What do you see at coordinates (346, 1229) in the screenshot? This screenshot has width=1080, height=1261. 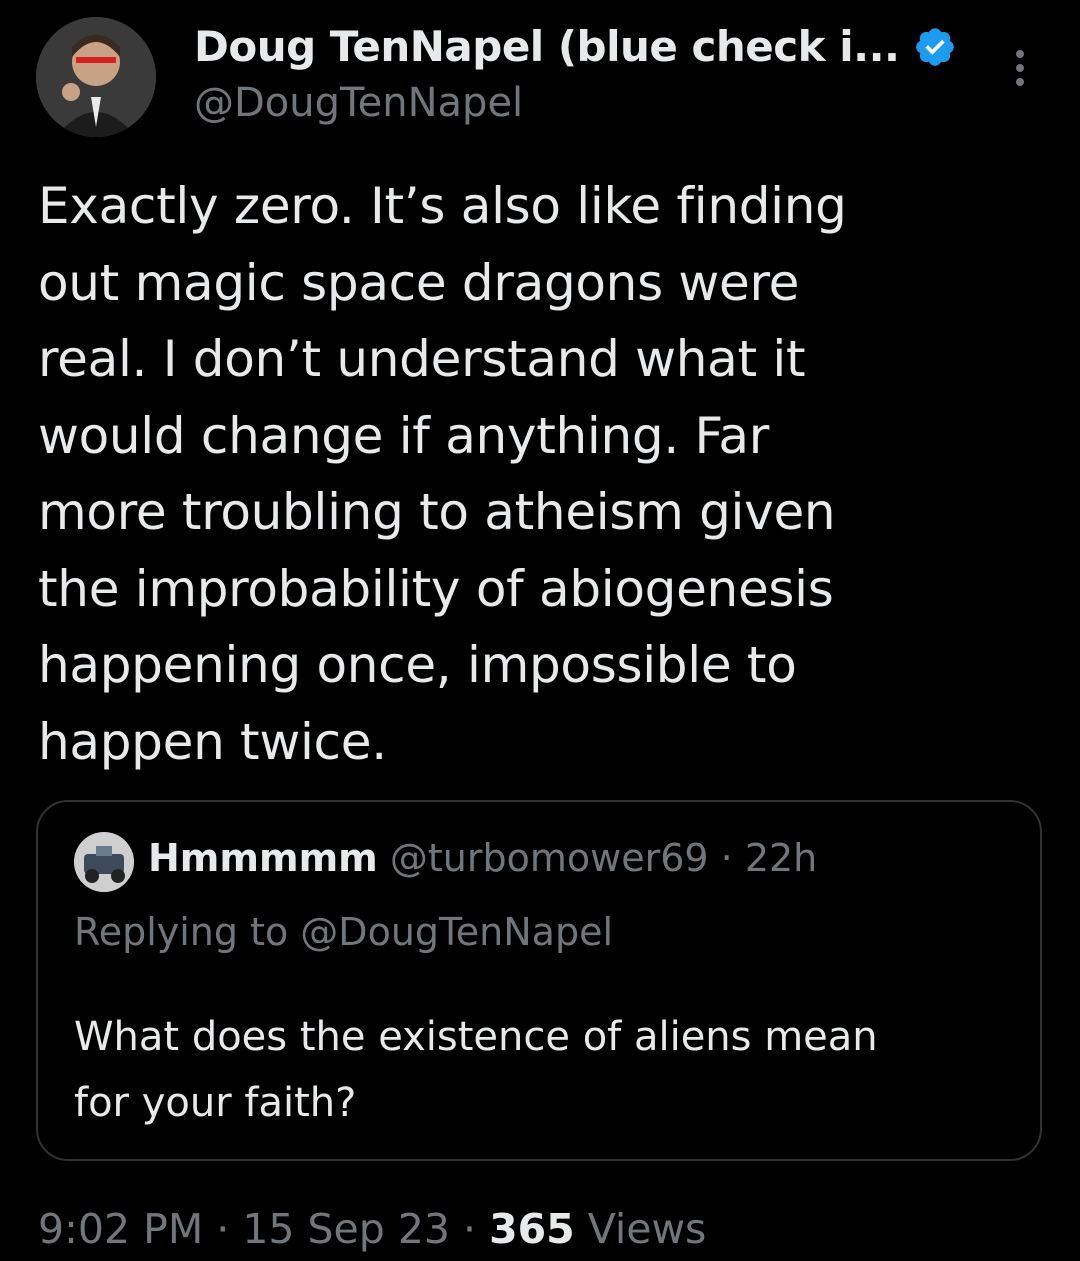 I see `tweet-date: 15 Sep 23` at bounding box center [346, 1229].